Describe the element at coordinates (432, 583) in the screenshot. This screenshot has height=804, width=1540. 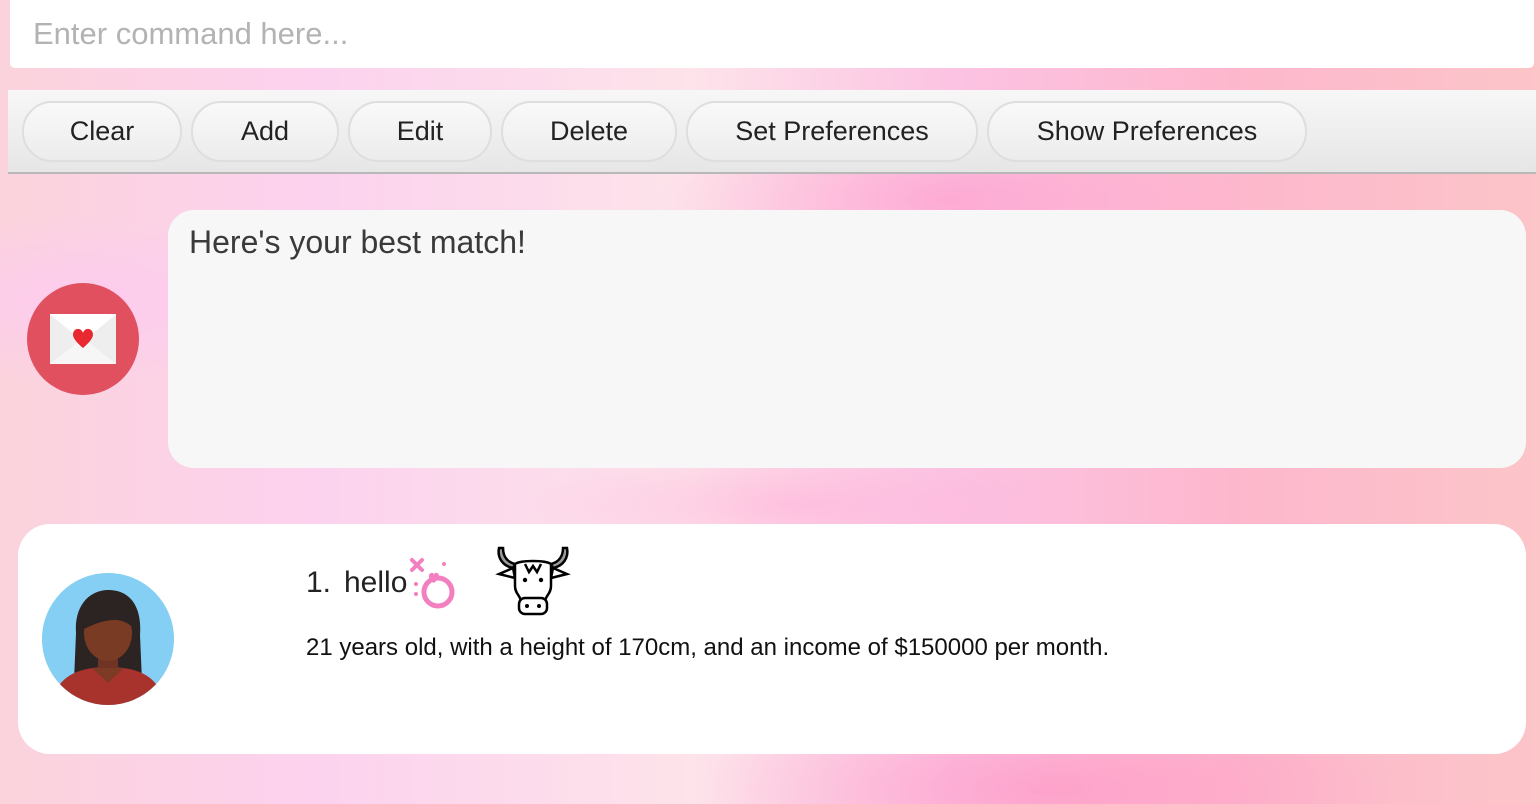
I see `female-gender-icon` at that location.